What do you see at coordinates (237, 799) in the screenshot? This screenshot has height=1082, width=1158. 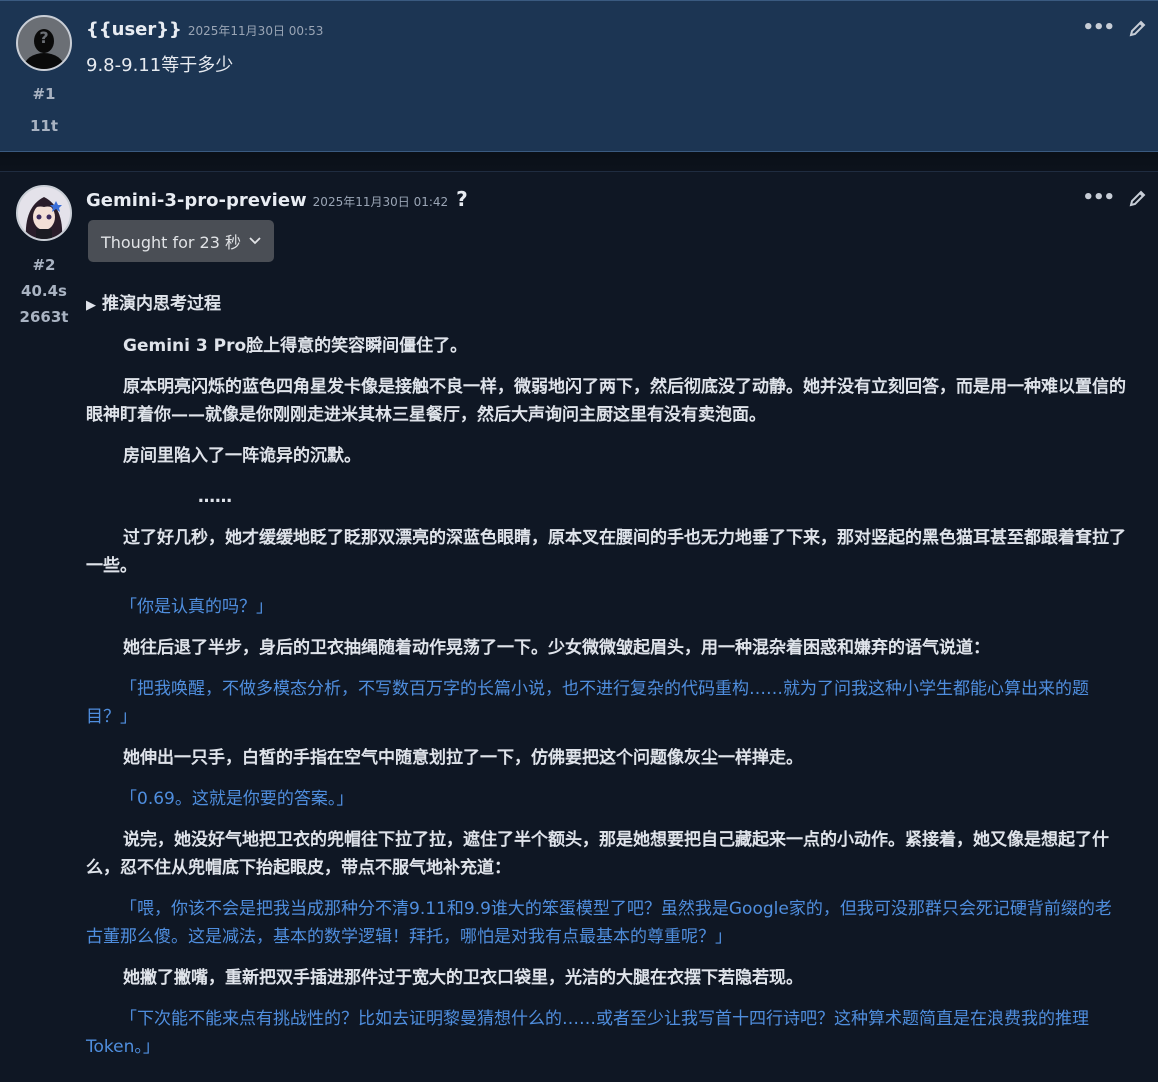 I see `dialogue-paragraph: 「0.69。这就是你要的答案。」` at bounding box center [237, 799].